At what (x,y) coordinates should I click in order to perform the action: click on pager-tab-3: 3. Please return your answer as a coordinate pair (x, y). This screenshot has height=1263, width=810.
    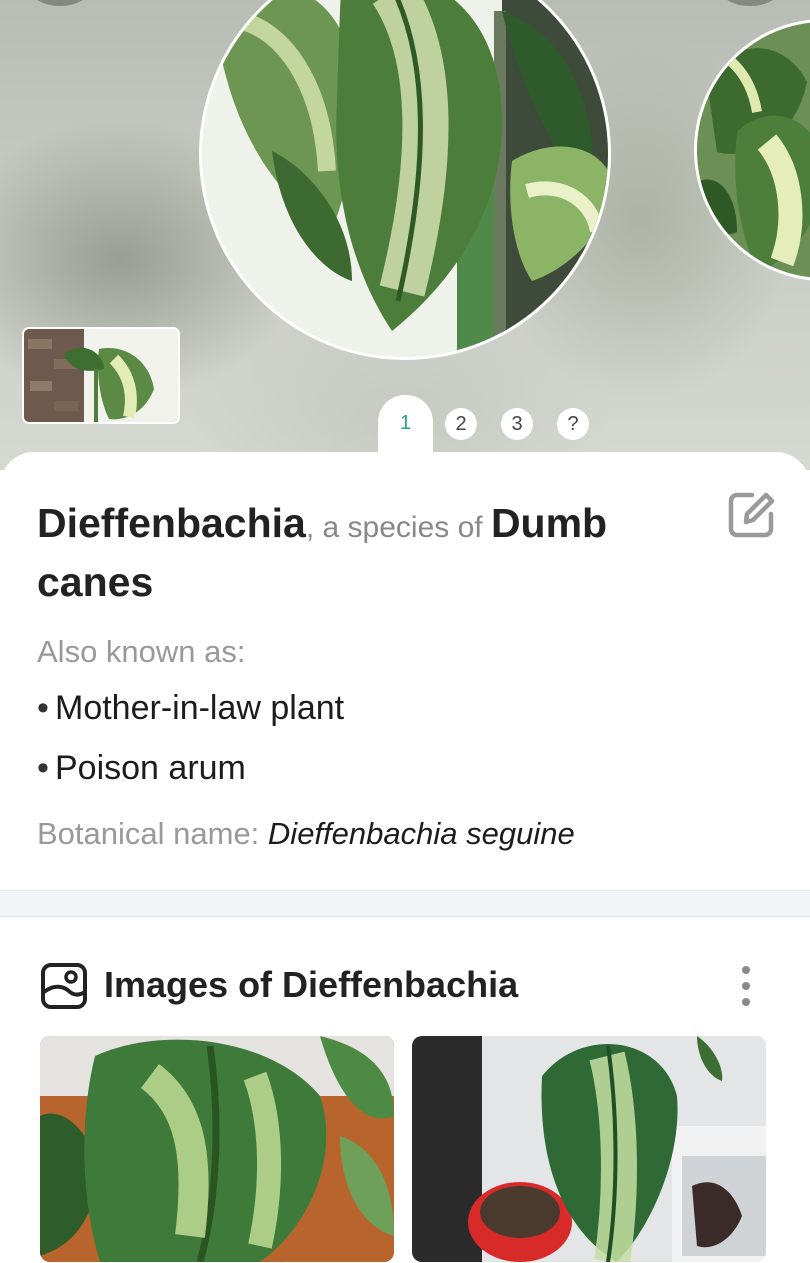
    Looking at the image, I should click on (517, 424).